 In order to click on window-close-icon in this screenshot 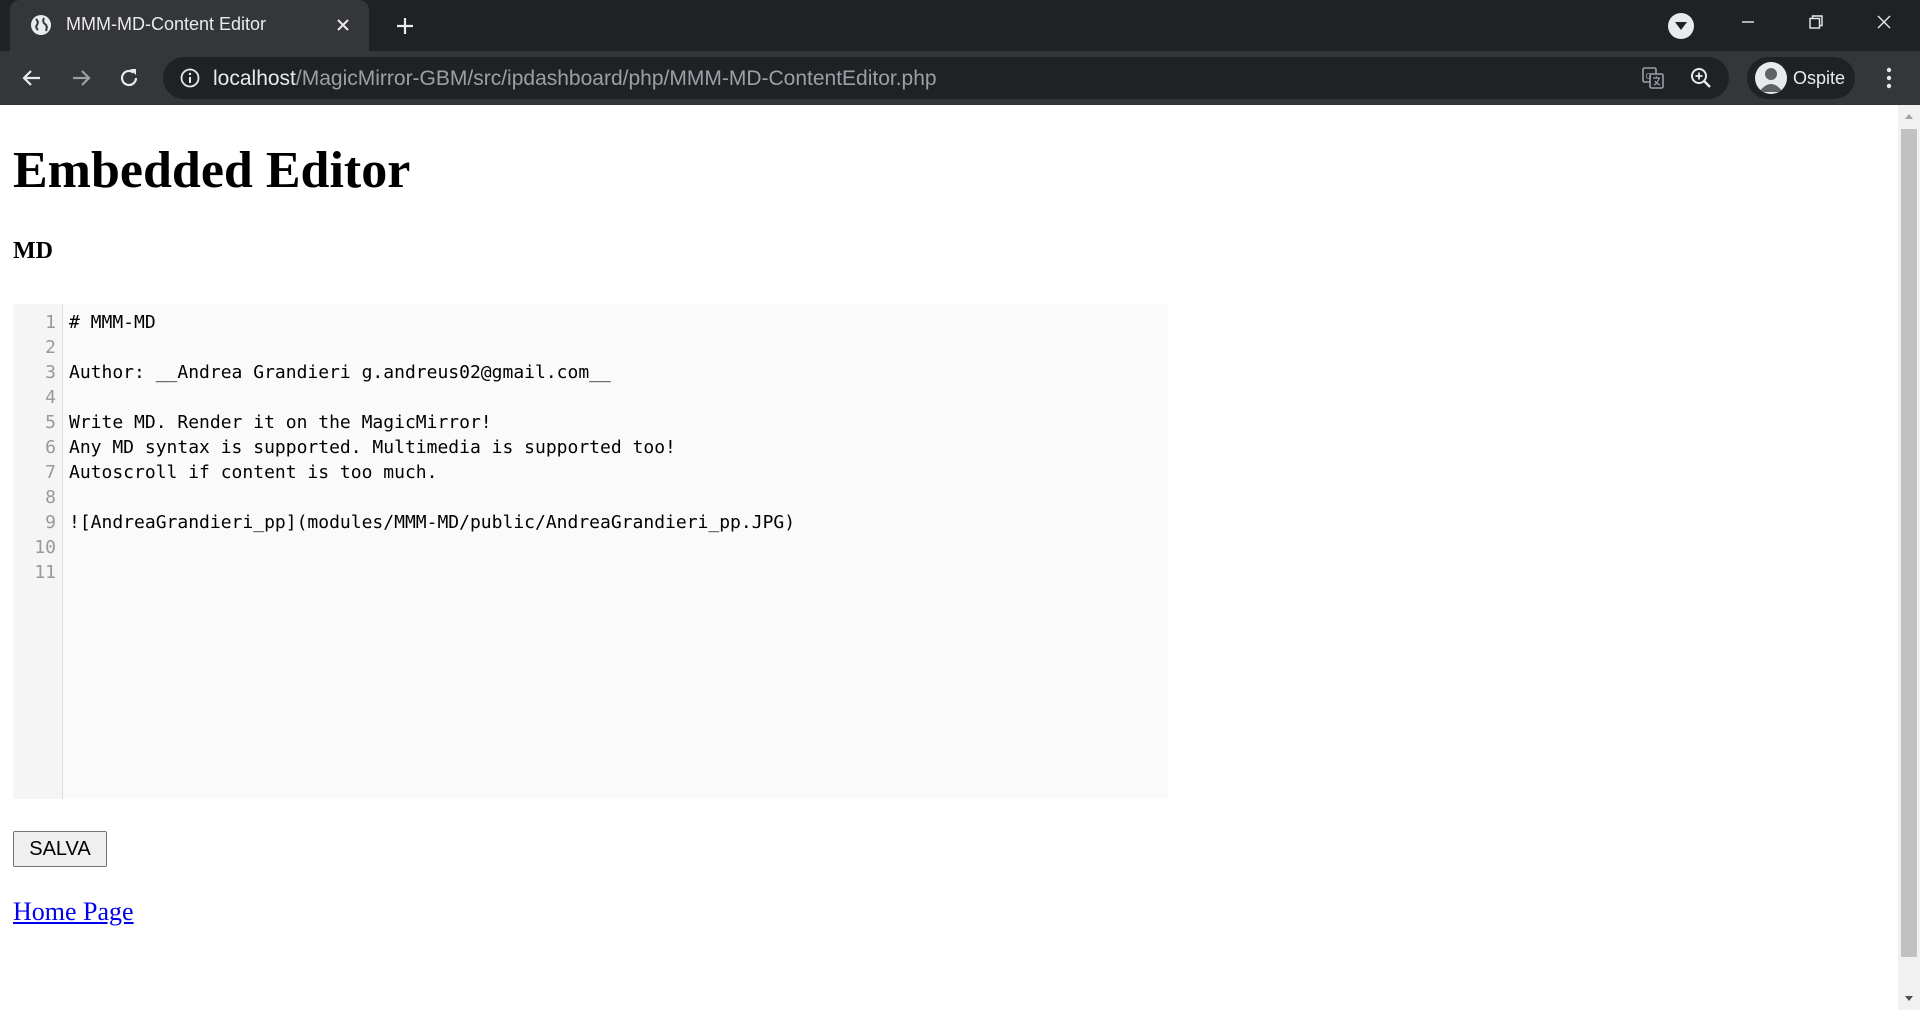, I will do `click(1884, 22)`.